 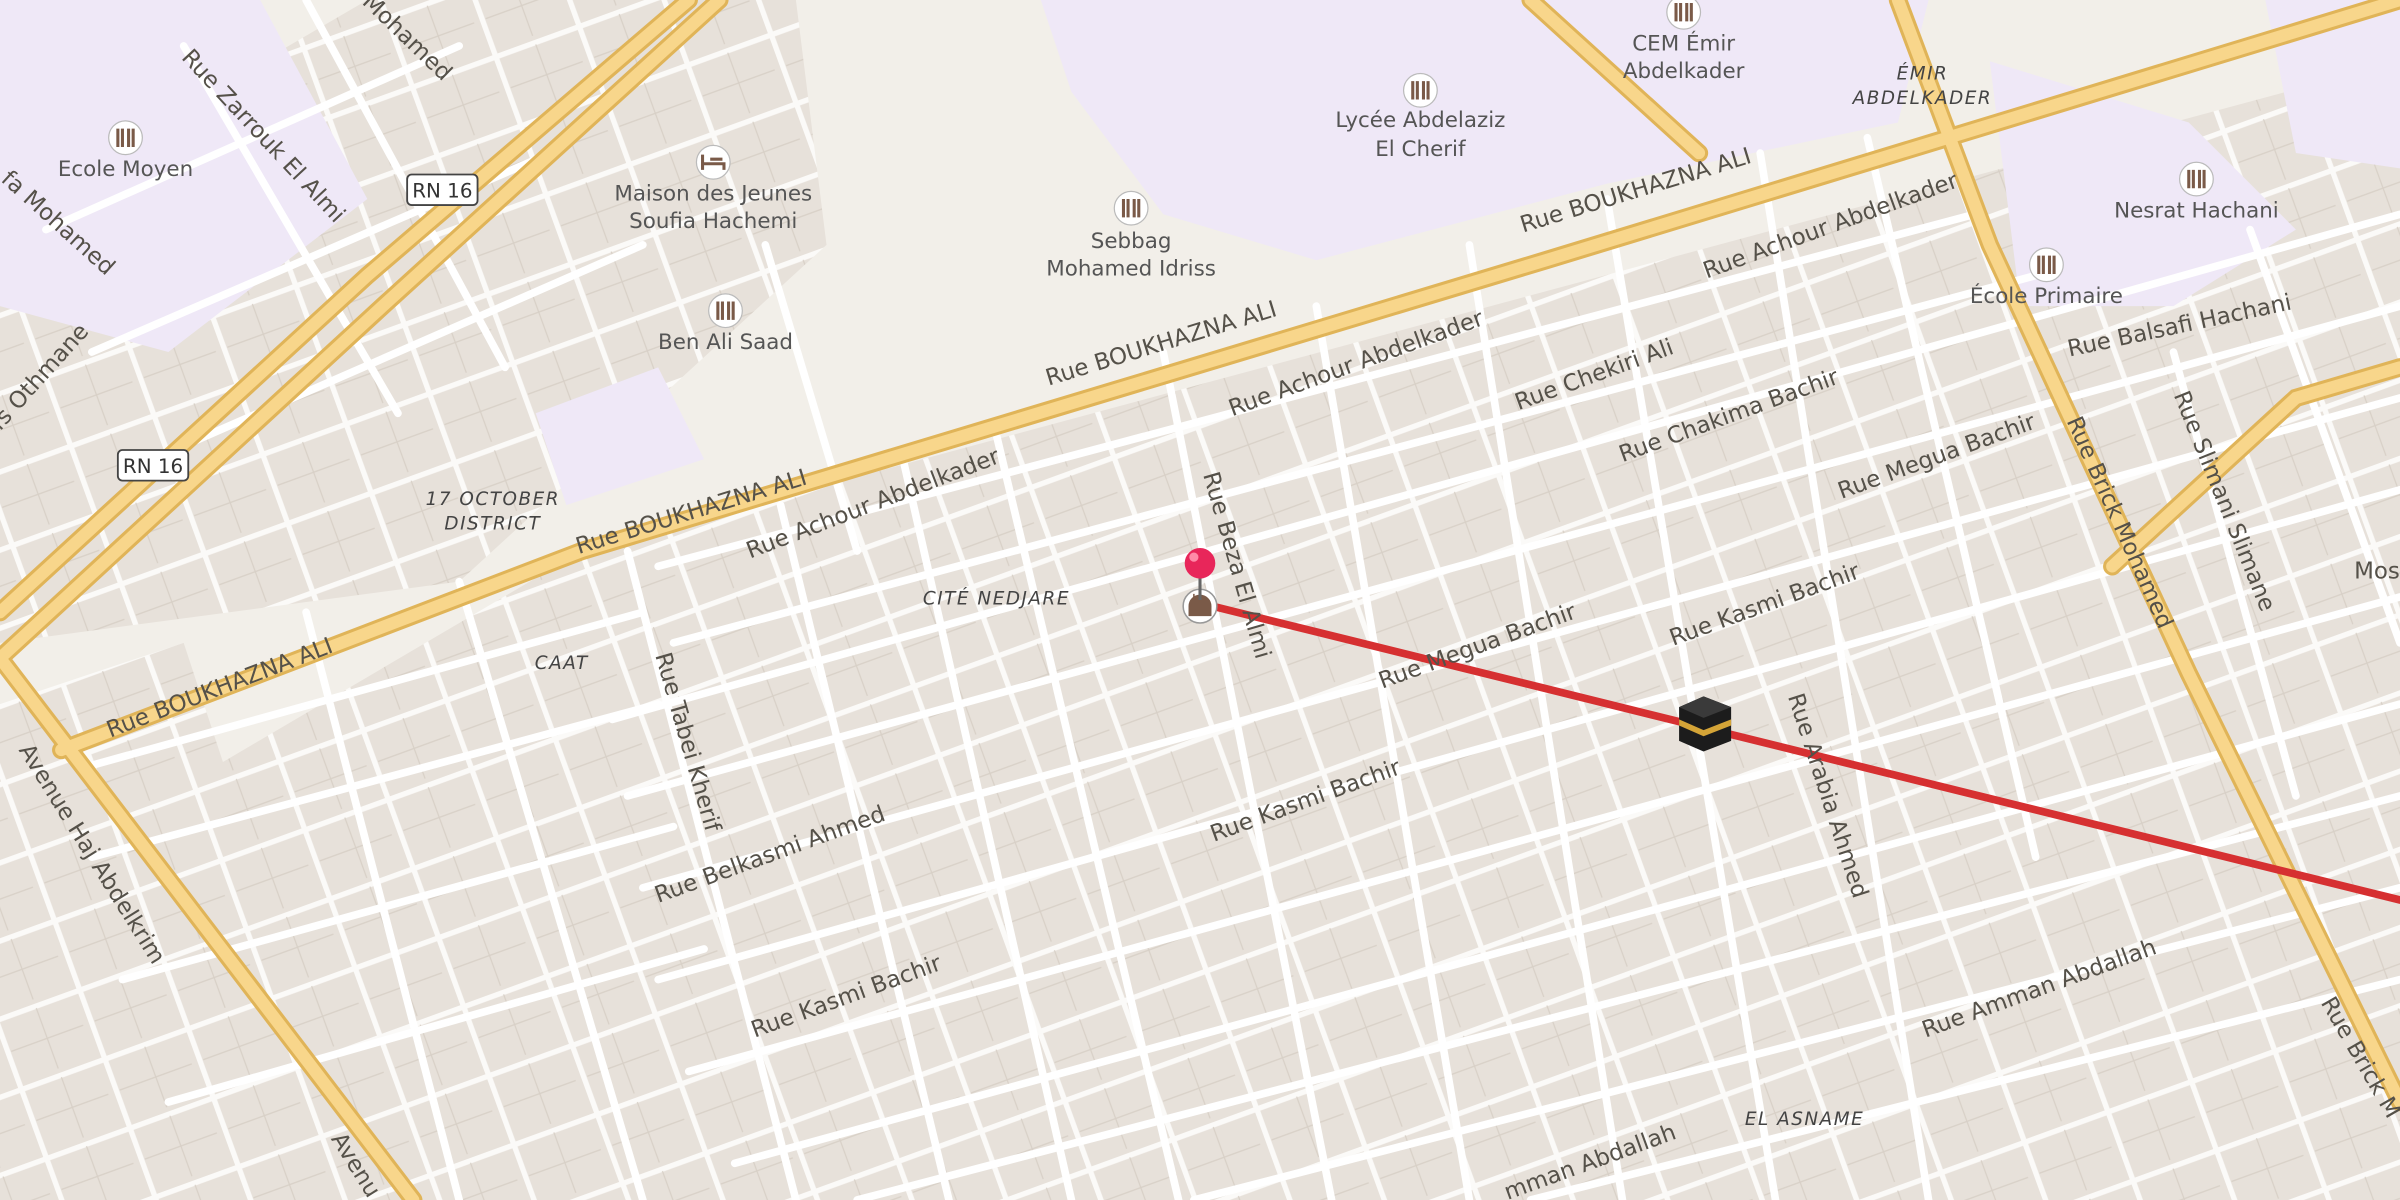 What do you see at coordinates (1131, 241) in the screenshot?
I see `svg-text: Sebbag` at bounding box center [1131, 241].